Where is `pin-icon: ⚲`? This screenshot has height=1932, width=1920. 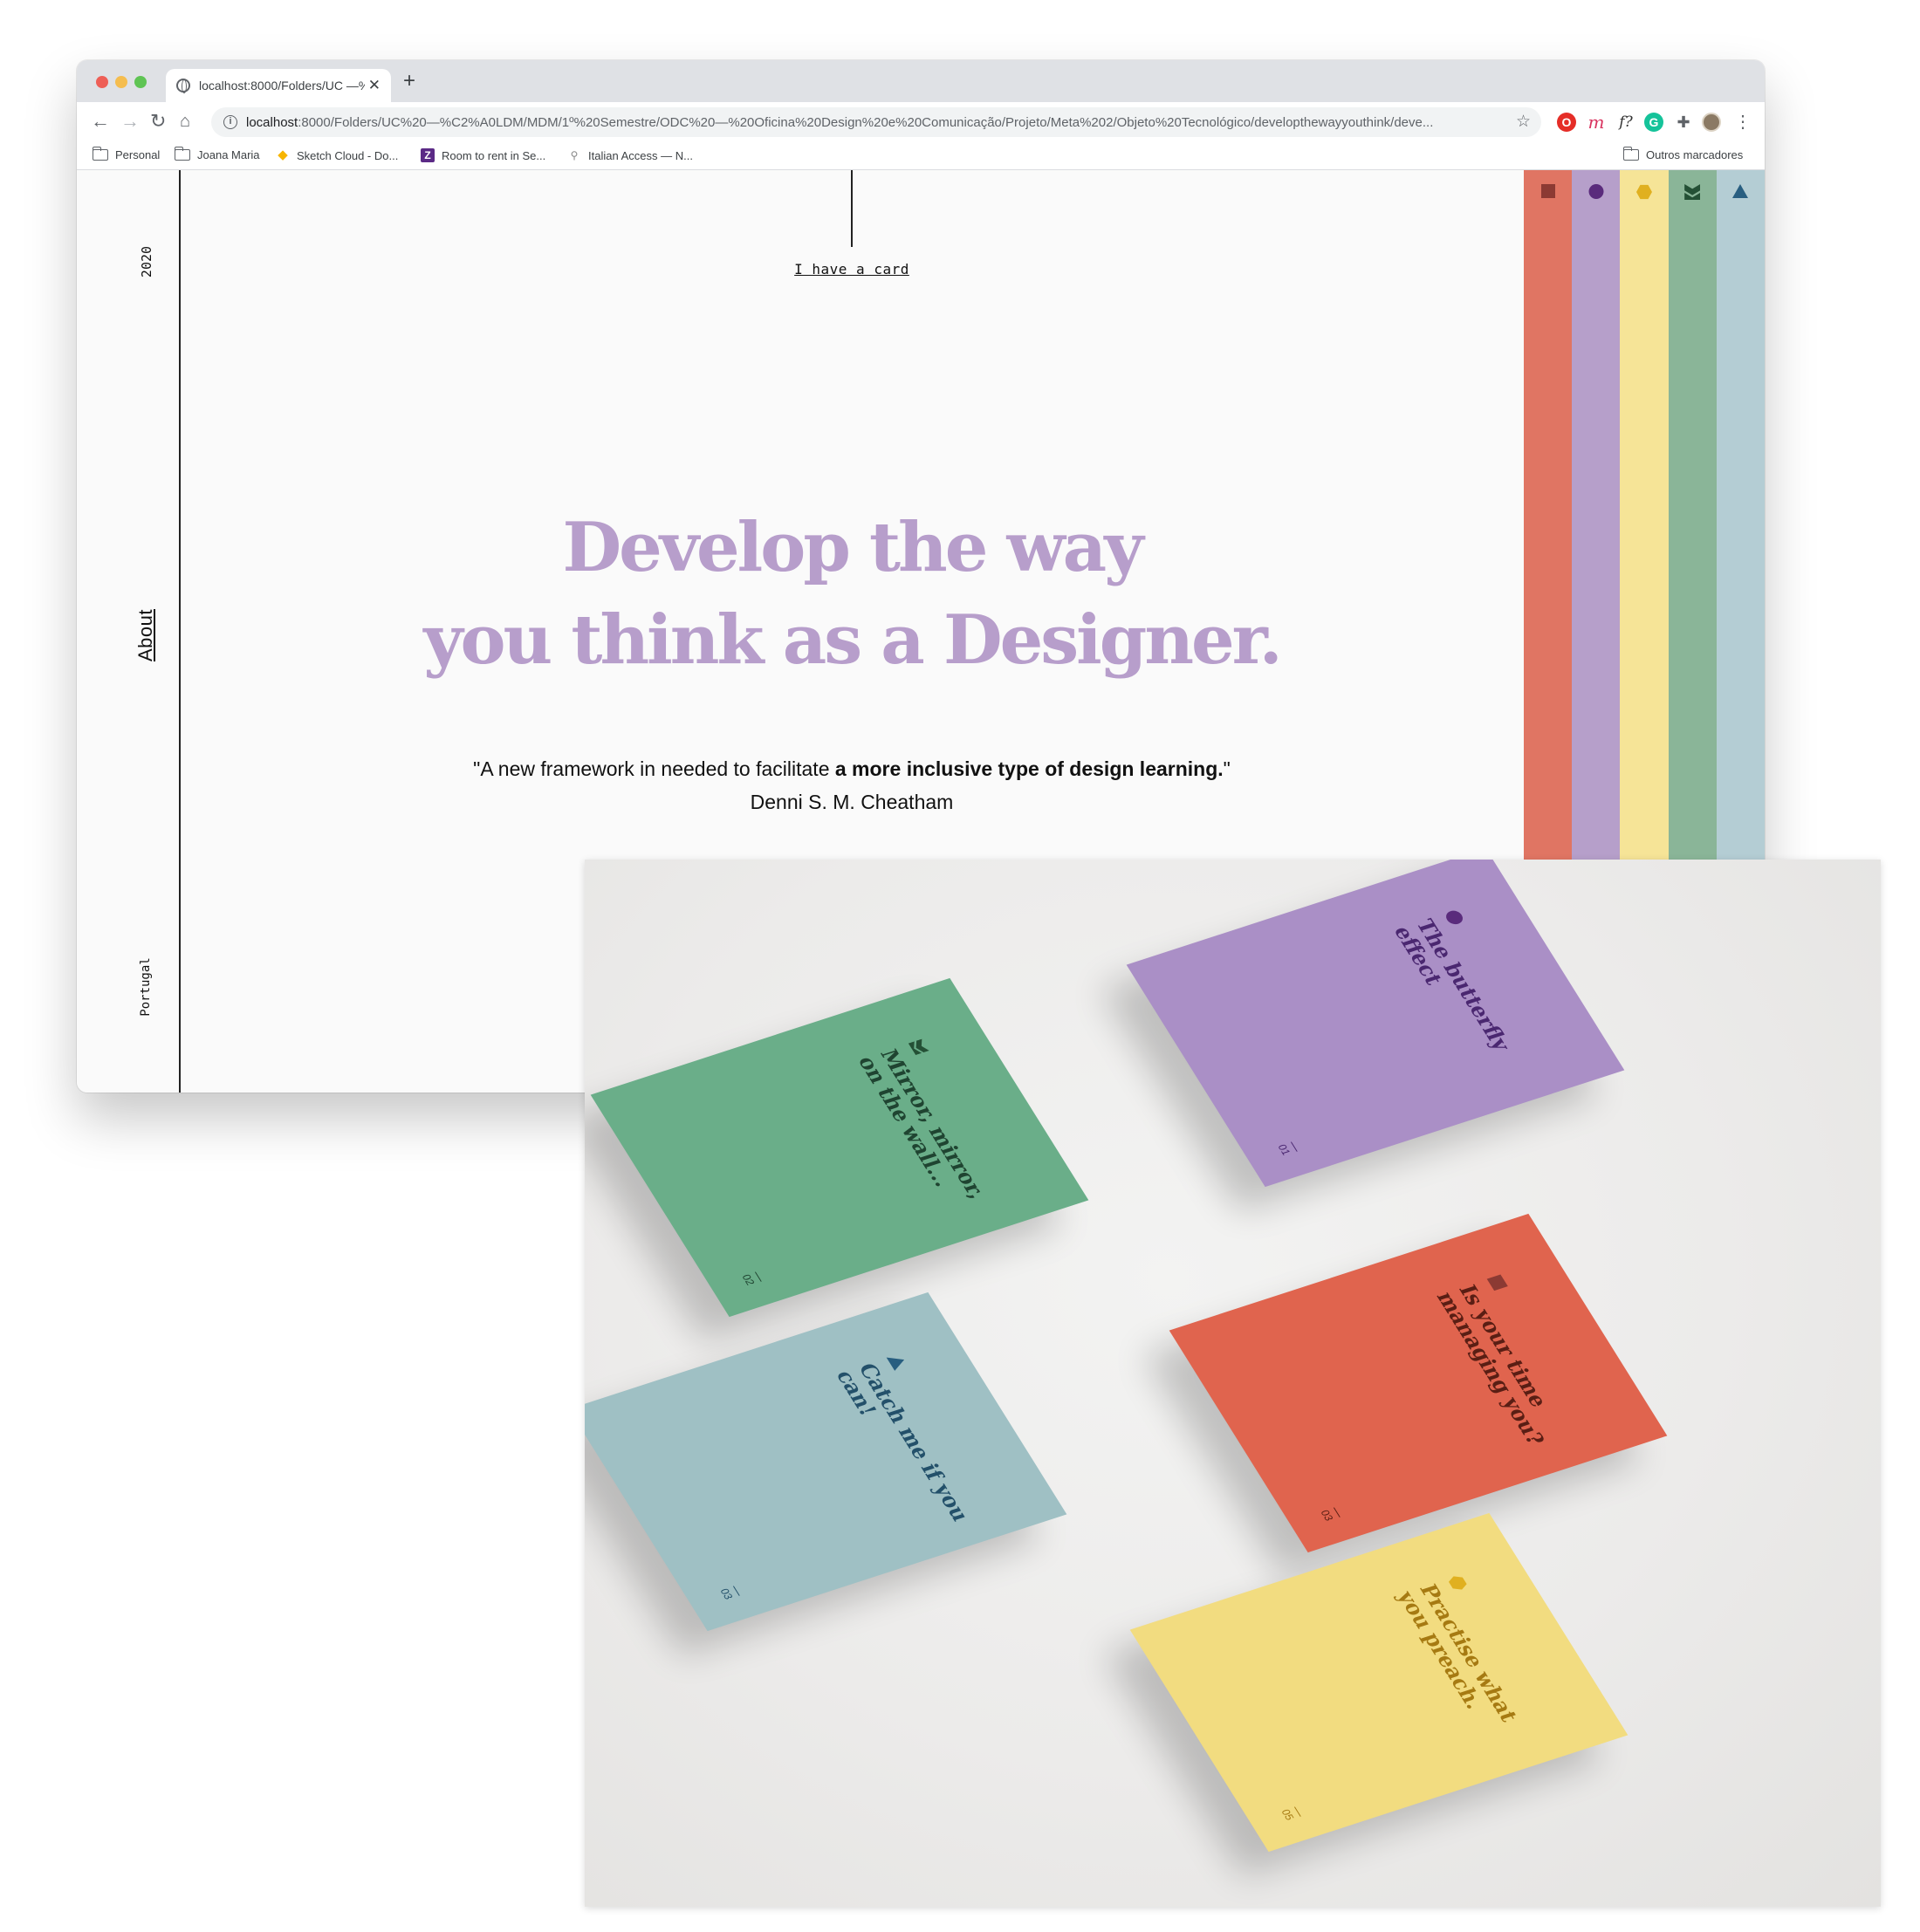
pin-icon: ⚲ is located at coordinates (574, 155).